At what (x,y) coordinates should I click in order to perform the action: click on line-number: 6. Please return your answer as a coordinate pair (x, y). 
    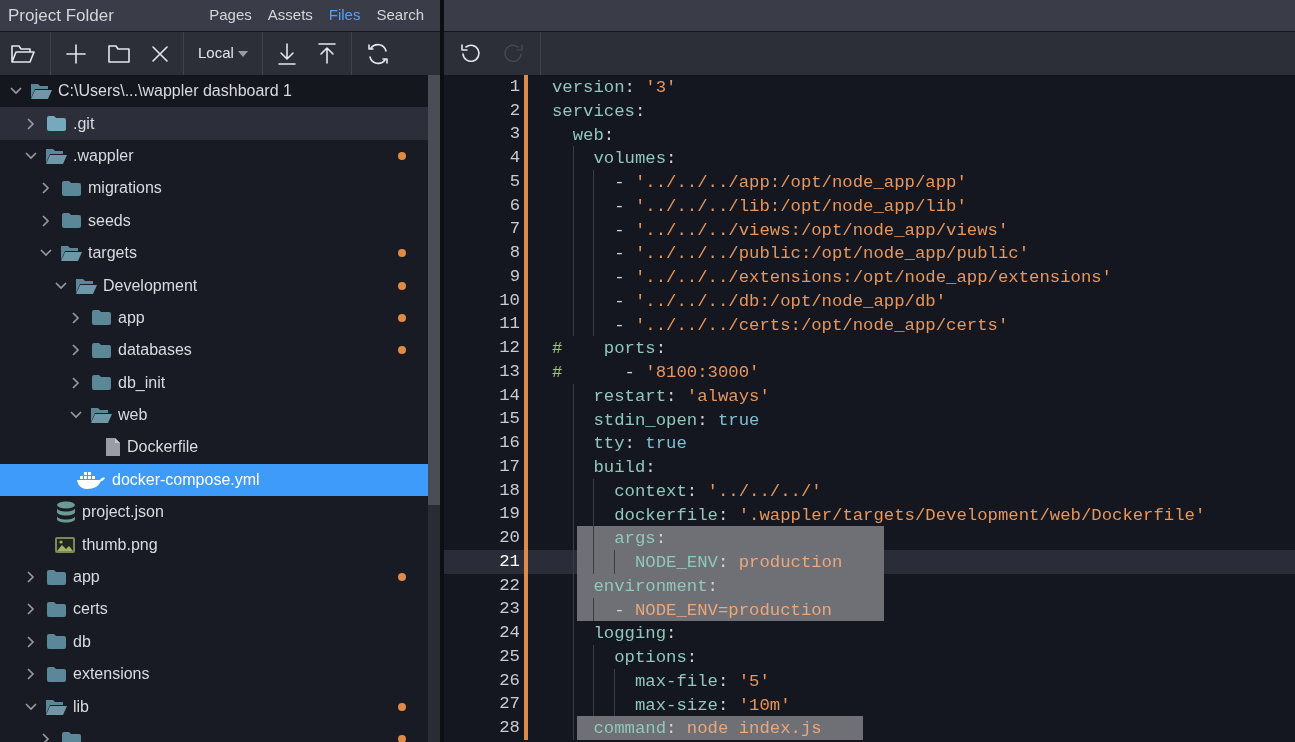
    Looking at the image, I should click on (514, 205).